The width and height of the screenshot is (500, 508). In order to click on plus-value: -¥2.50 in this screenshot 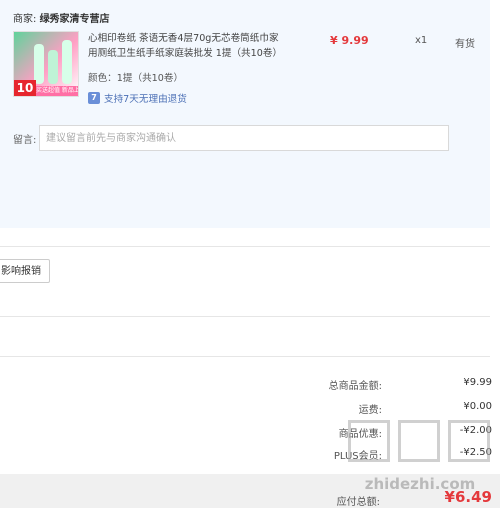, I will do `click(475, 452)`.